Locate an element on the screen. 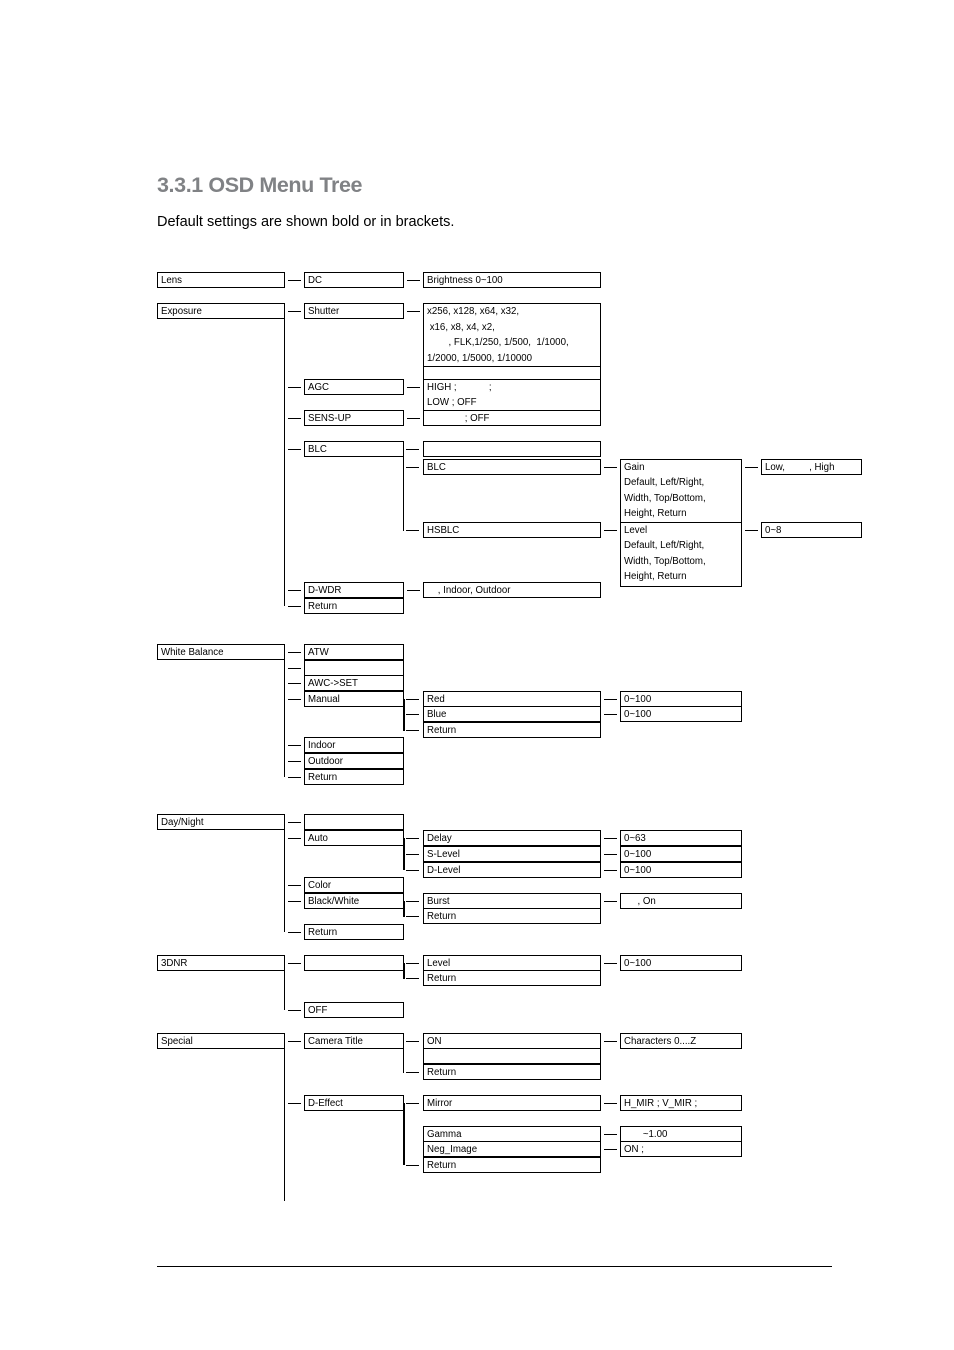 The image size is (954, 1350). node-white-balance: White Balance is located at coordinates (221, 652).